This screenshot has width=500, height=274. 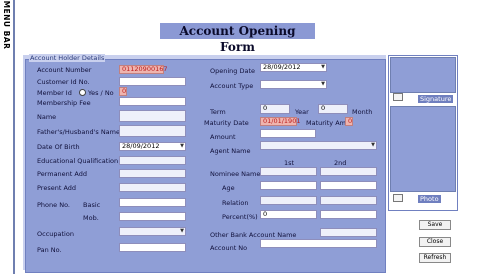 I want to click on save-button: Save, so click(x=435, y=225).